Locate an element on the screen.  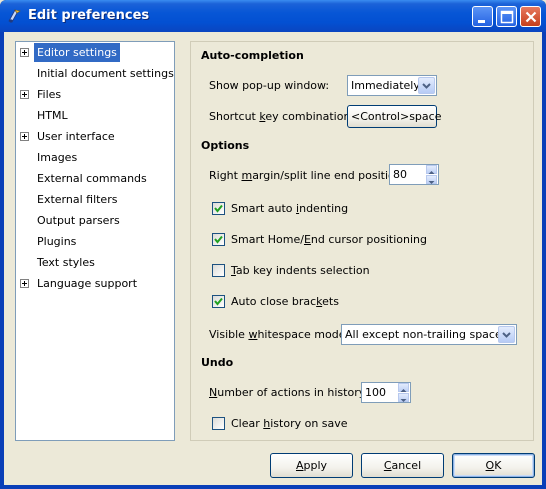
auto-close-brackets-label: Auto close brackets is located at coordinates (285, 301).